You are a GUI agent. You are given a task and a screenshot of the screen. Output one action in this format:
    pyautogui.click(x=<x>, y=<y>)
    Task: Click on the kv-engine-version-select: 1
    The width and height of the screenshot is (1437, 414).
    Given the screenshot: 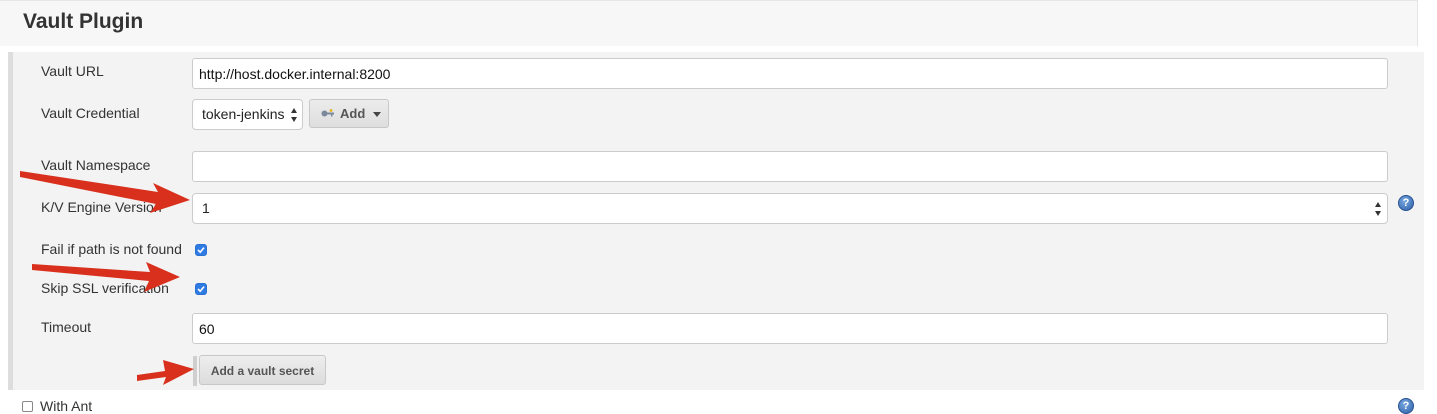 What is the action you would take?
    pyautogui.click(x=790, y=208)
    